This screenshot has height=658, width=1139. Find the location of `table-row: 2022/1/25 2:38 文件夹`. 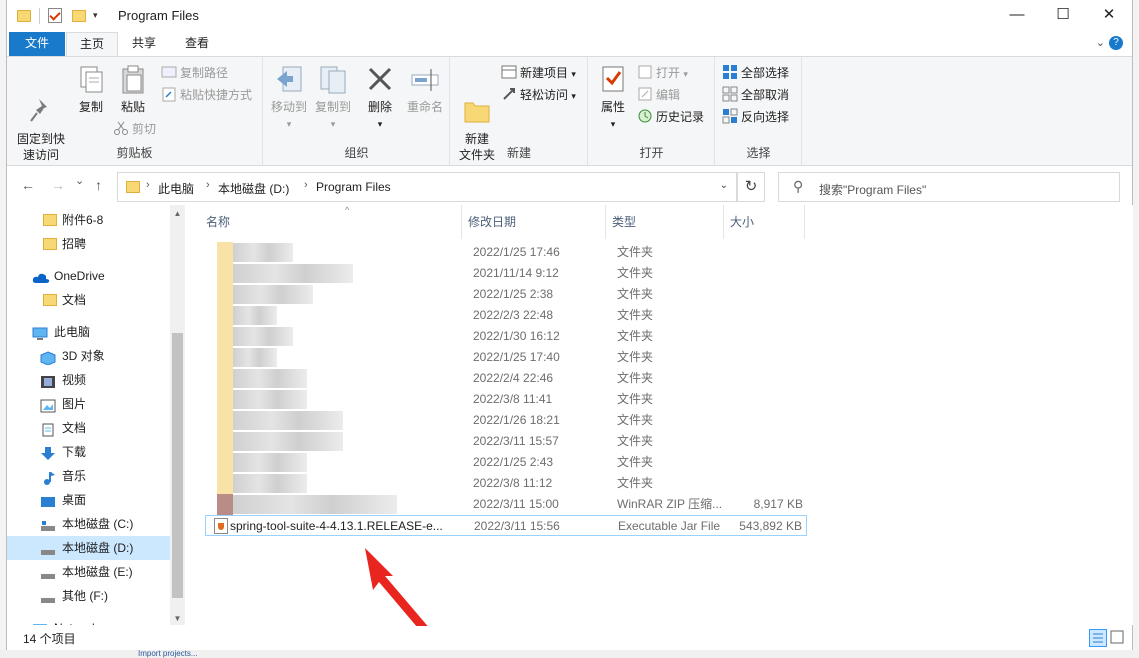

table-row: 2022/1/25 2:38 文件夹 is located at coordinates (506, 294).